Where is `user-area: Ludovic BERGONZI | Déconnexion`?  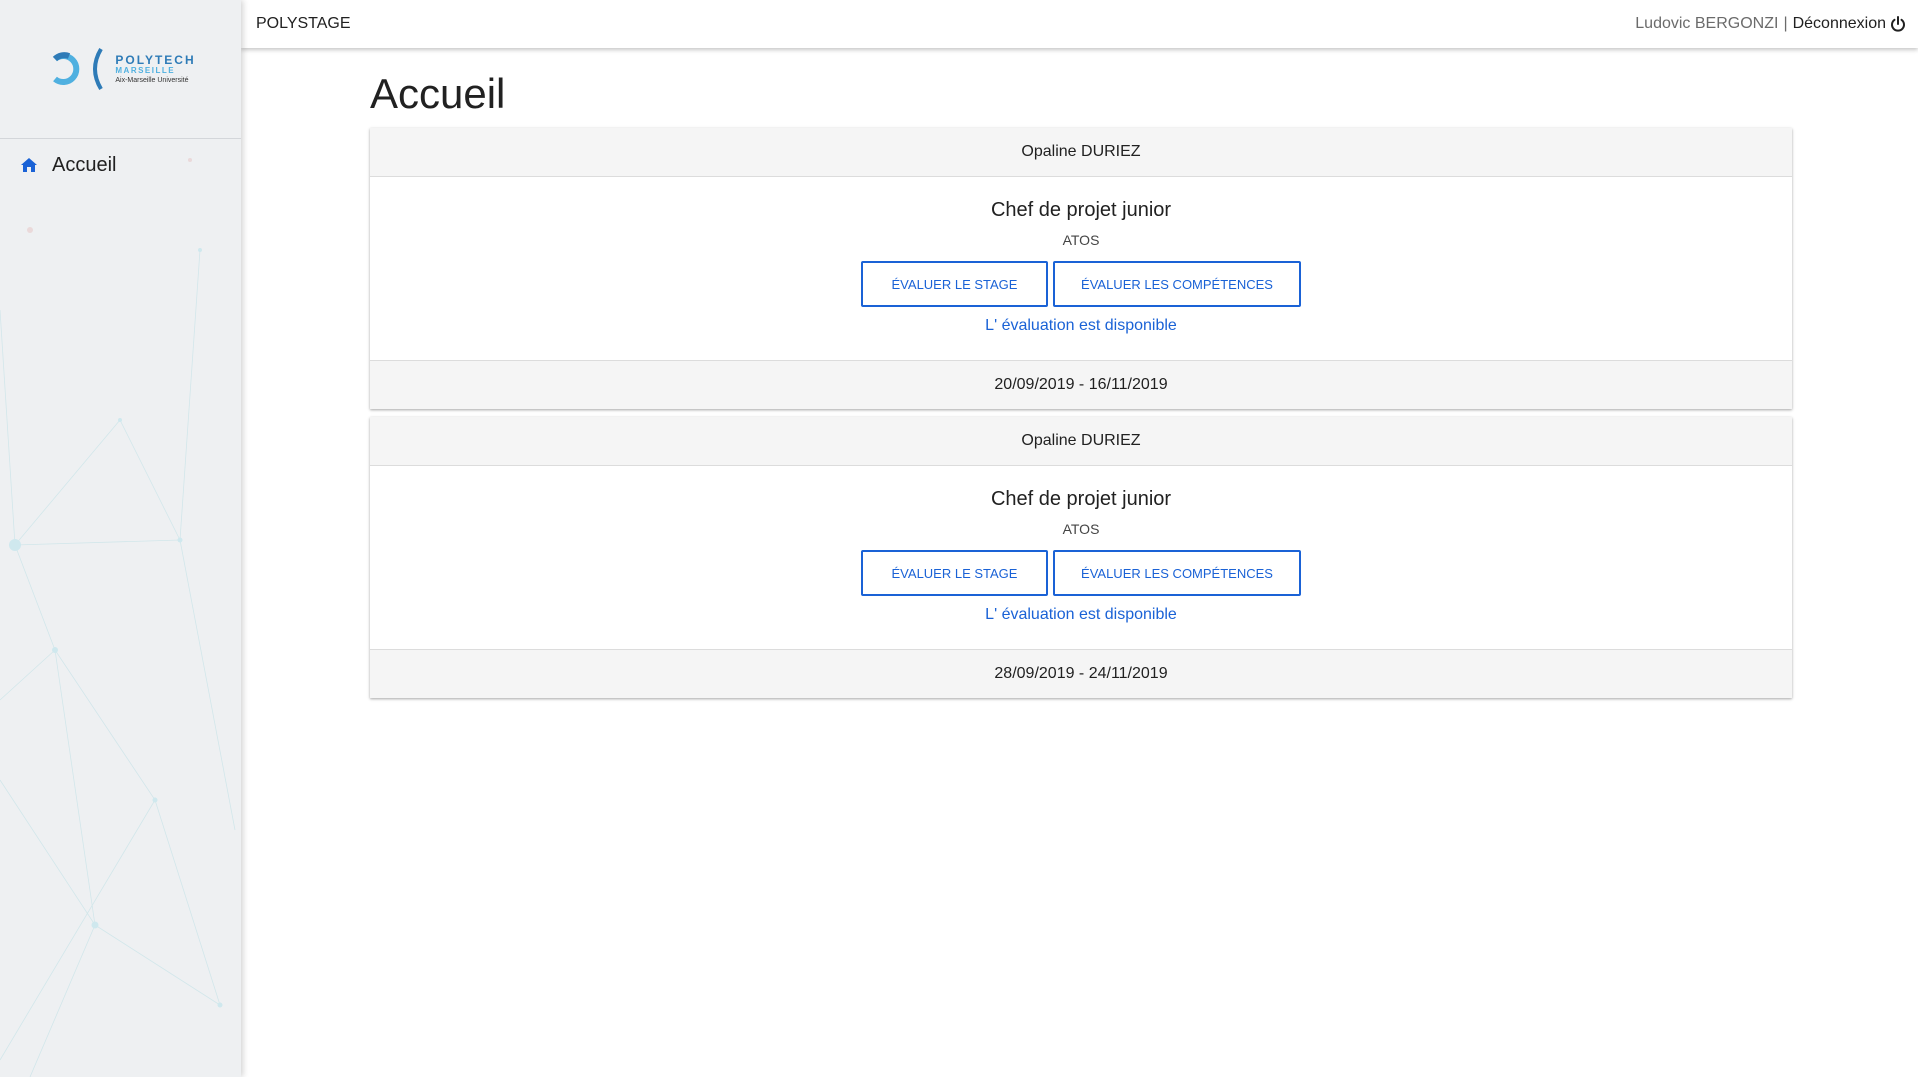 user-area: Ludovic BERGONZI | Déconnexion is located at coordinates (1770, 24).